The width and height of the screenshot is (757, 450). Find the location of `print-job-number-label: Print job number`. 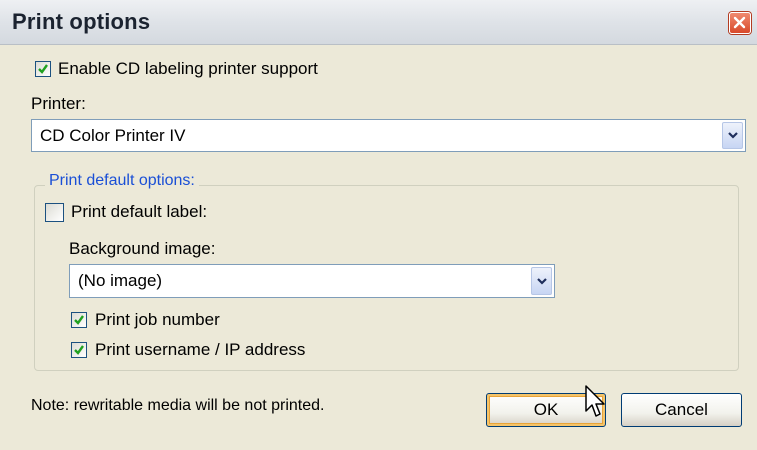

print-job-number-label: Print job number is located at coordinates (157, 320).